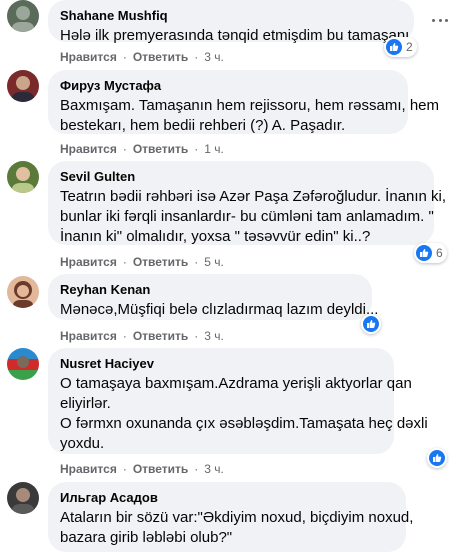  Describe the element at coordinates (241, 176) in the screenshot. I see `comment-author: Sevil Gulten` at that location.